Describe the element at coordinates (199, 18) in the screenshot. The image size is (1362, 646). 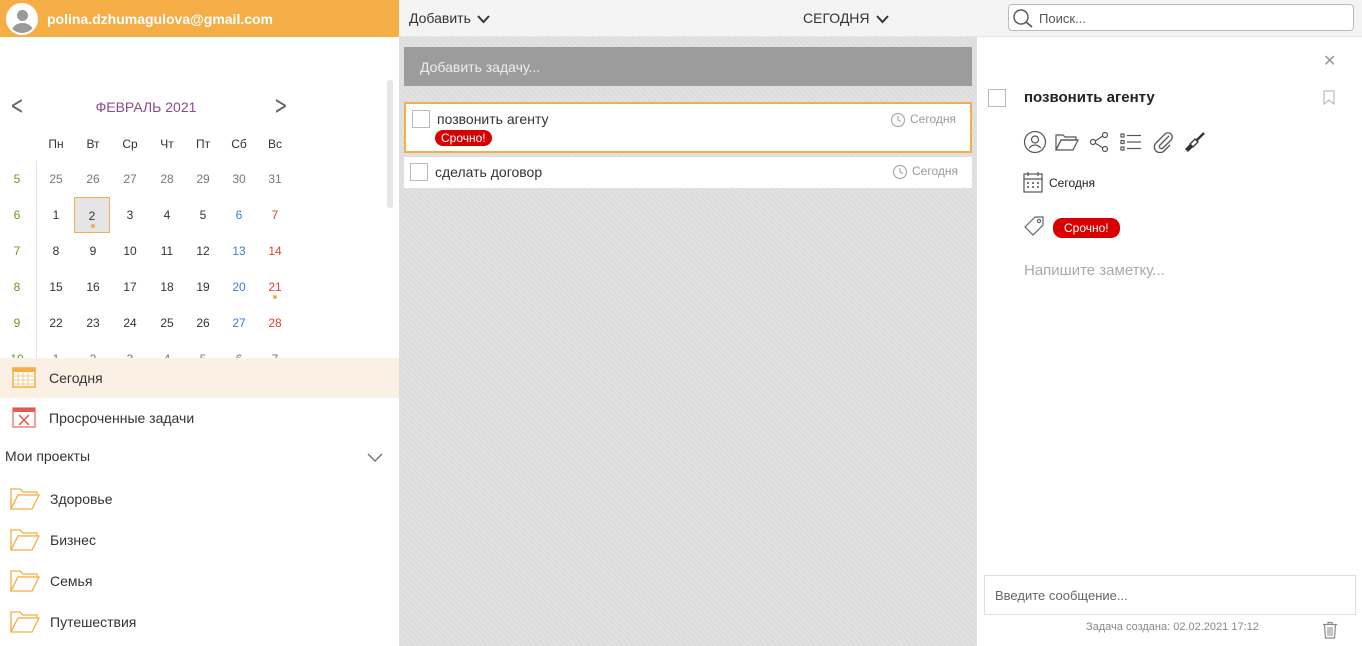
I see `user-bar: polina.dzhumagulova@gmail.com` at that location.